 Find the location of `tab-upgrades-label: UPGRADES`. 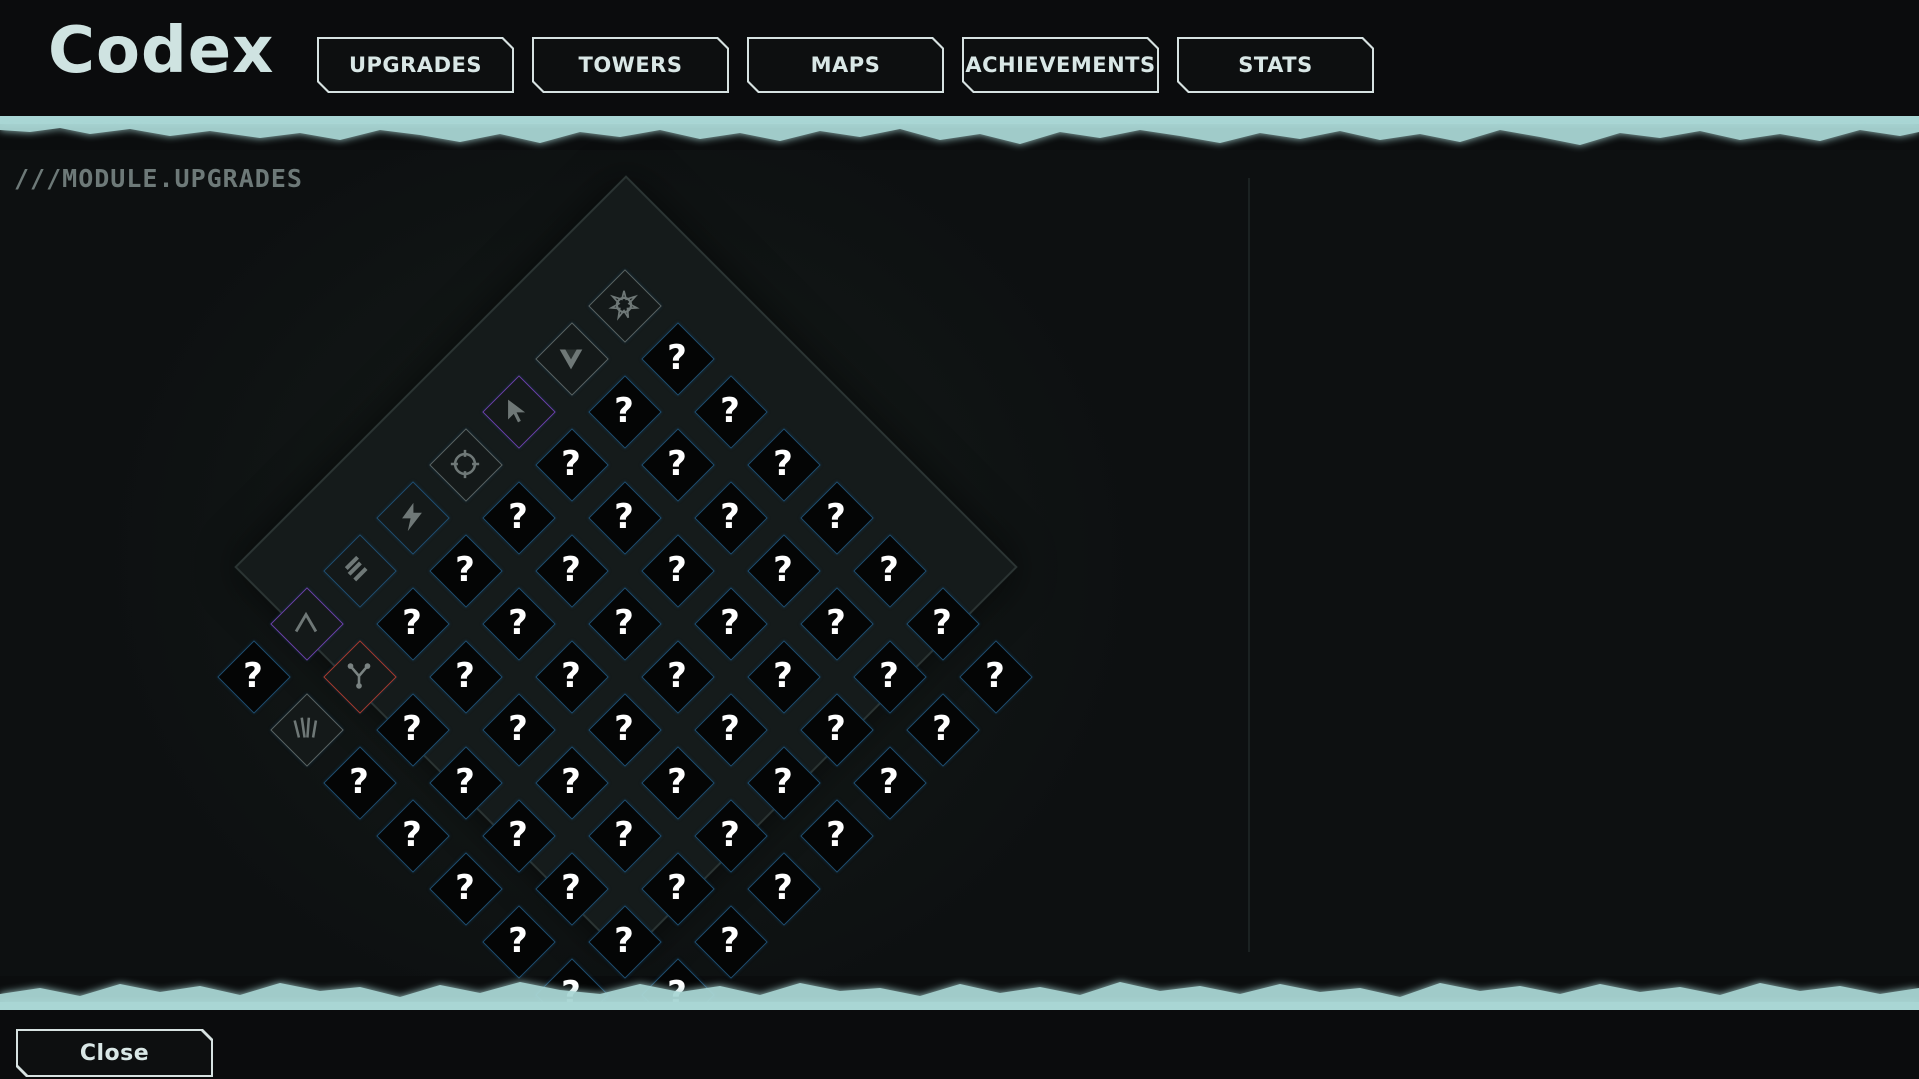

tab-upgrades-label: UPGRADES is located at coordinates (415, 65).